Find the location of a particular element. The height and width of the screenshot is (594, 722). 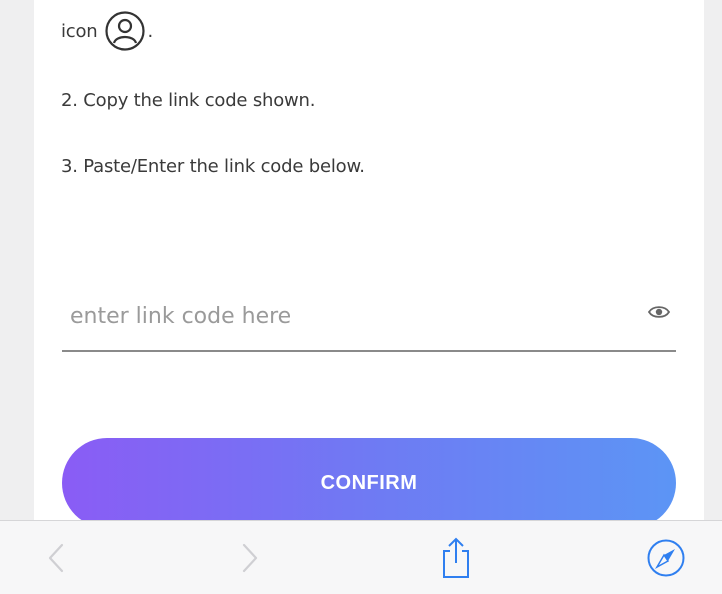

instruction-step-1-text: icon is located at coordinates (79, 31).